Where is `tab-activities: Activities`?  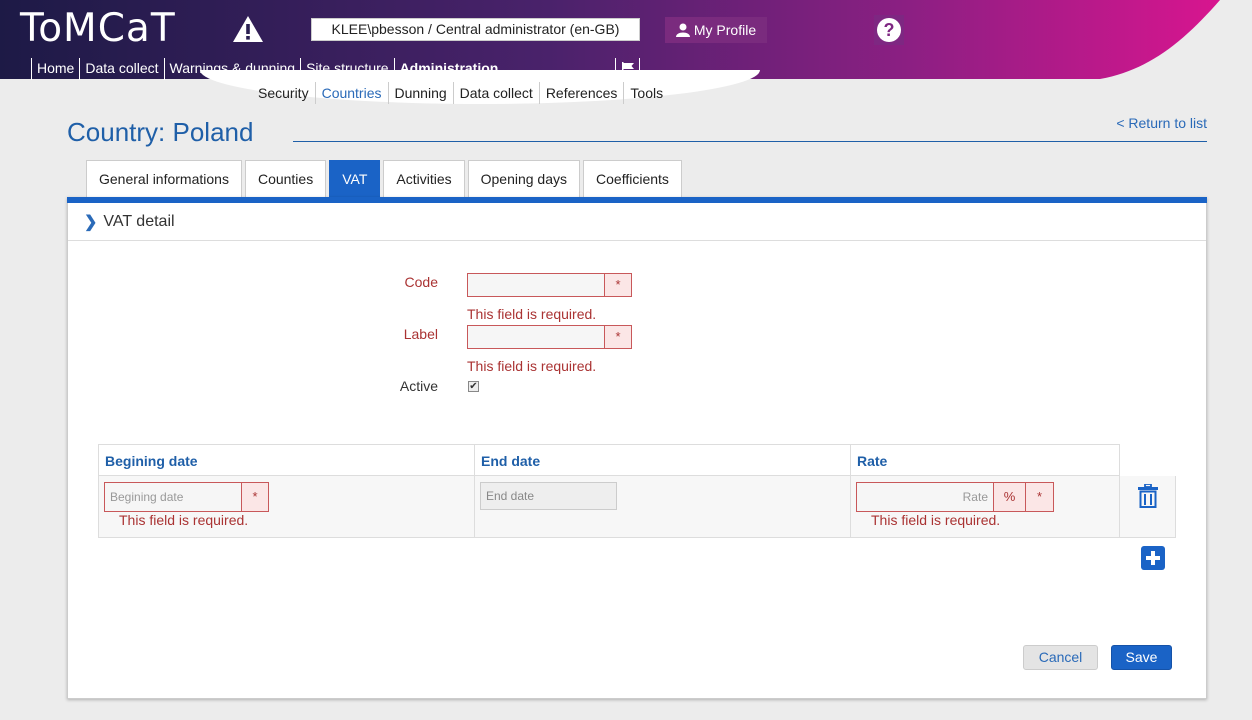 tab-activities: Activities is located at coordinates (424, 179).